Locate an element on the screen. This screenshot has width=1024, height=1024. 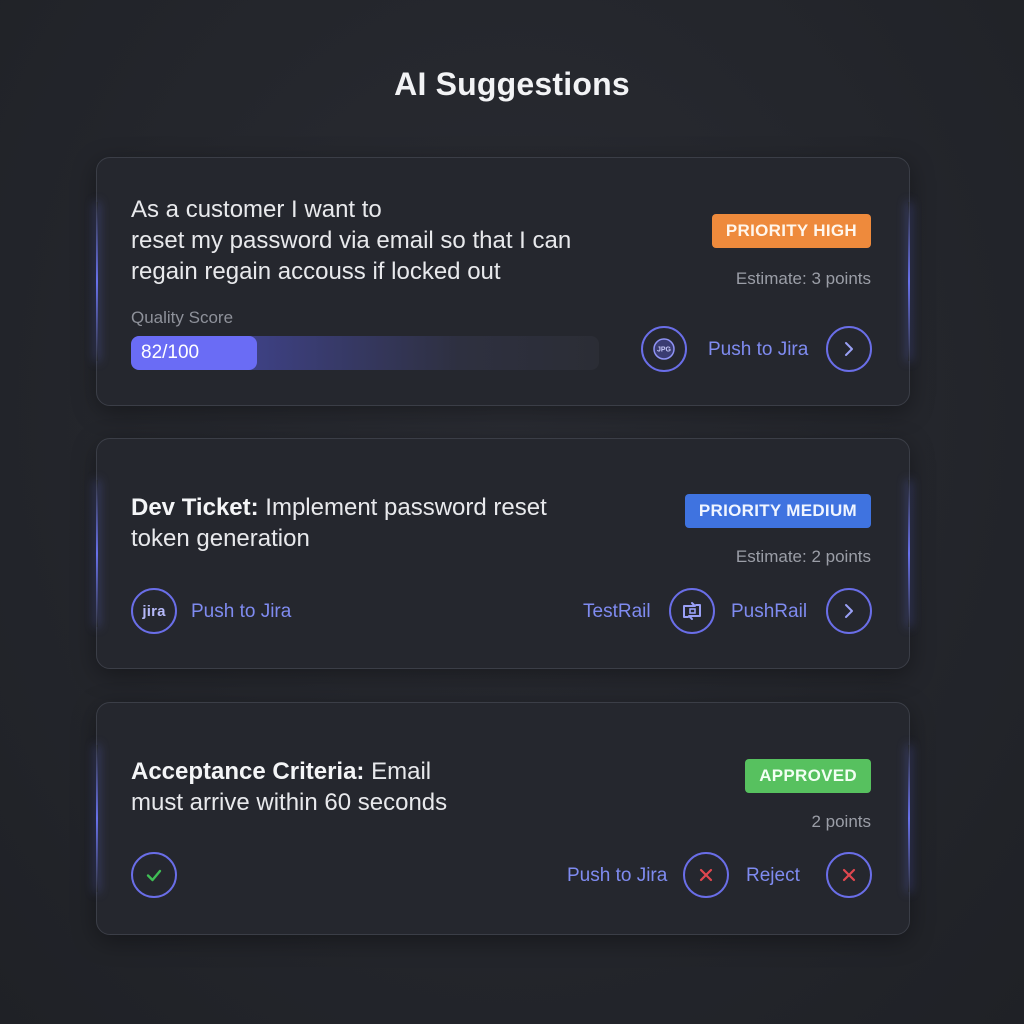
approve-button is located at coordinates (154, 875).